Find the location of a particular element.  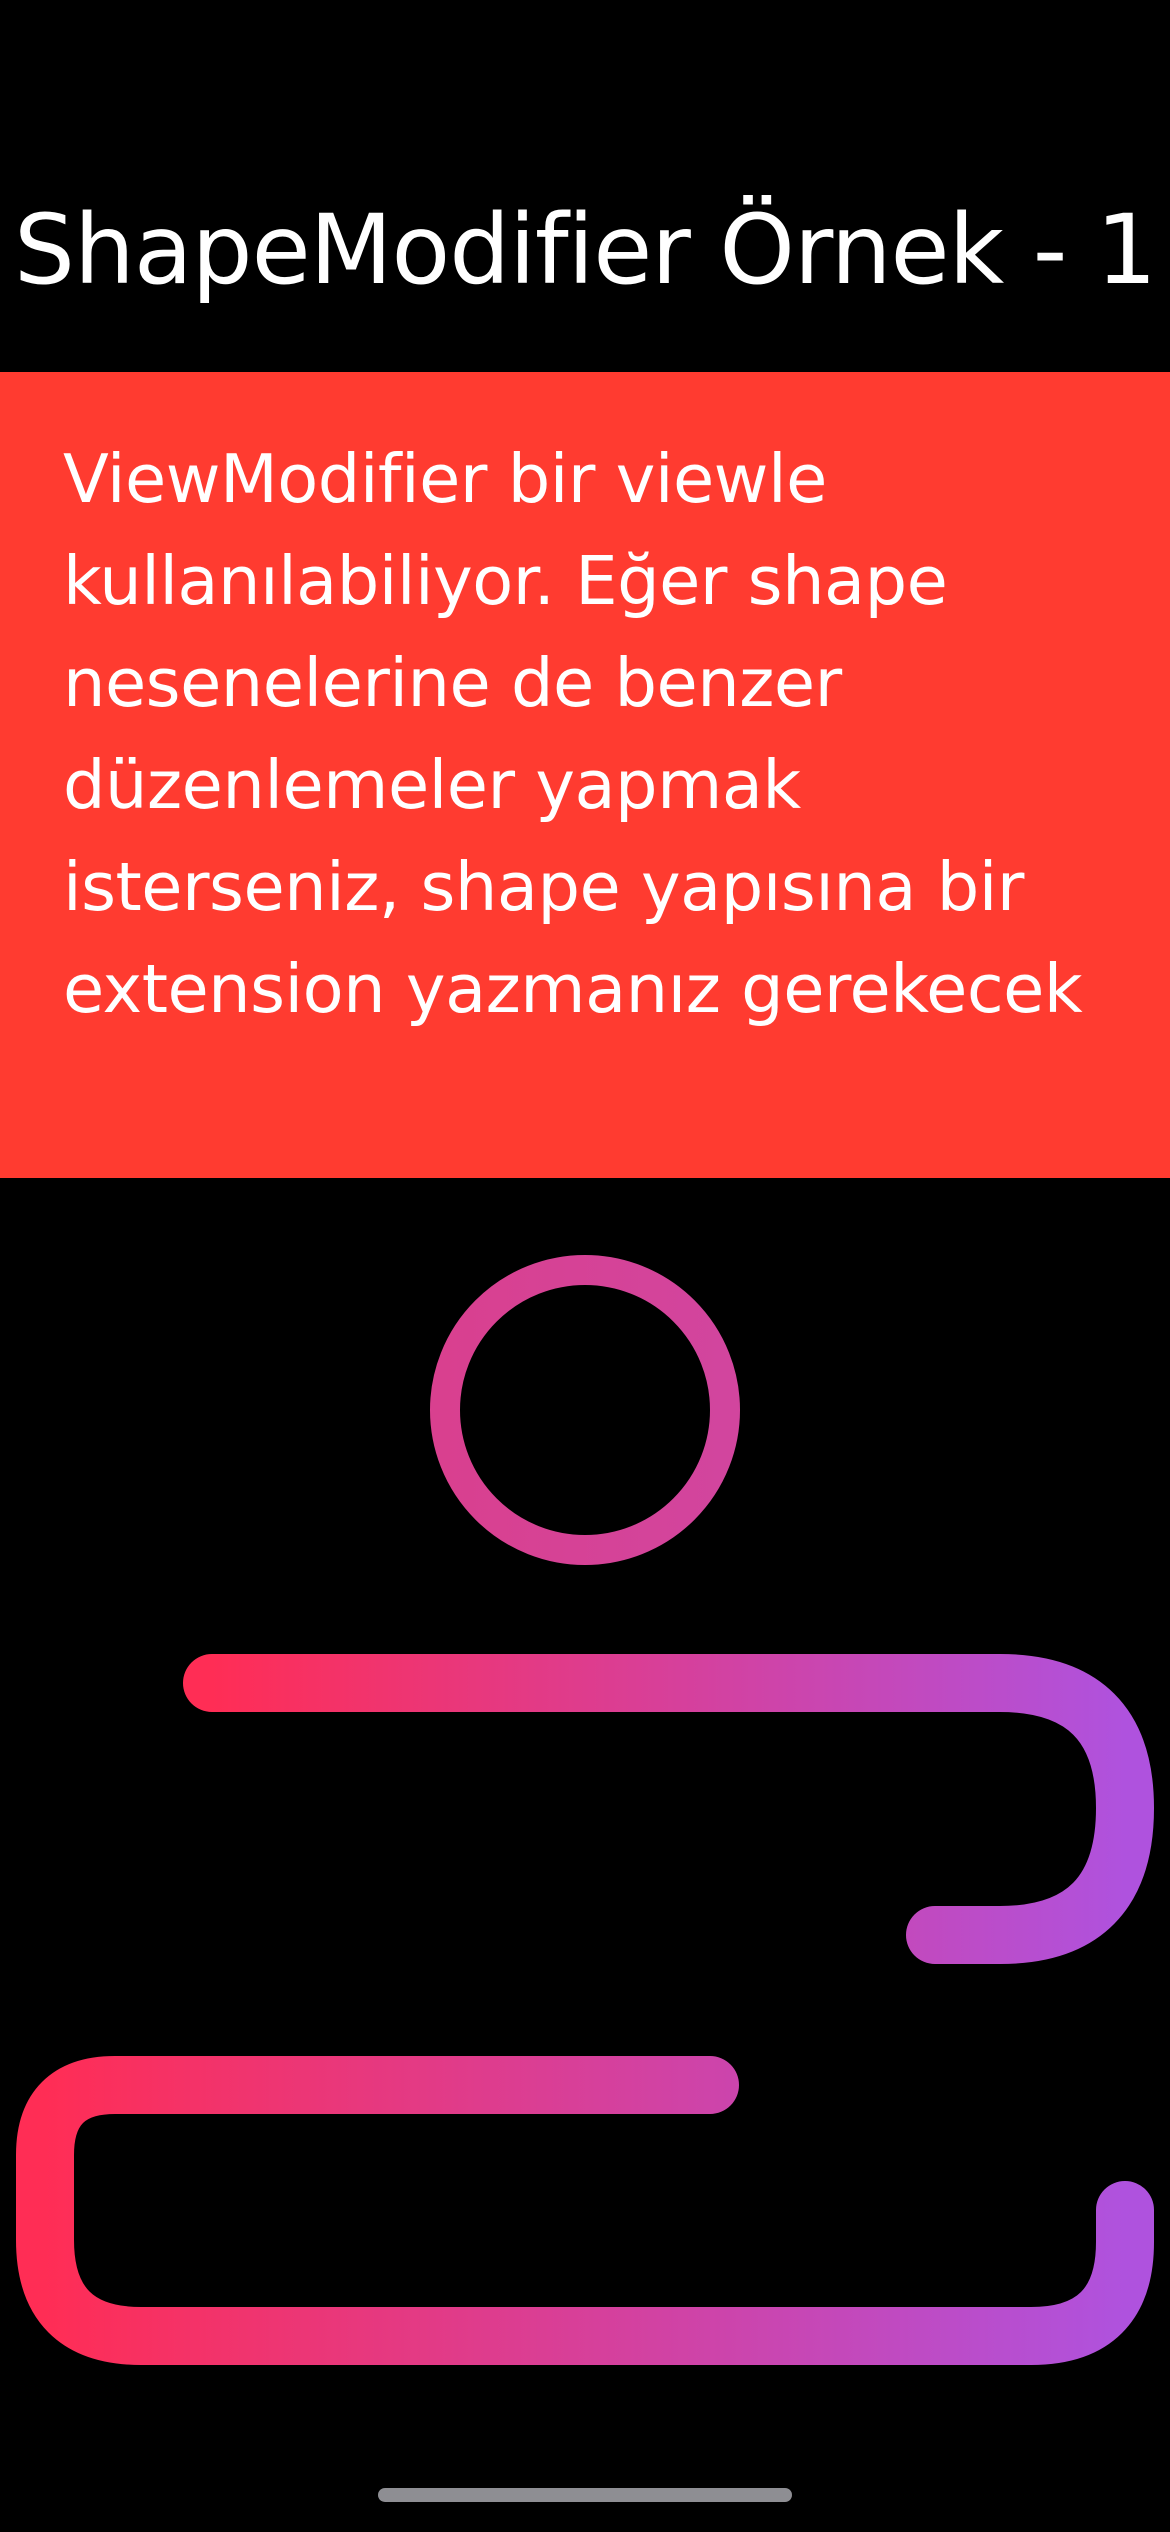

gradient-hook-path-bottom is located at coordinates (585, 2210).